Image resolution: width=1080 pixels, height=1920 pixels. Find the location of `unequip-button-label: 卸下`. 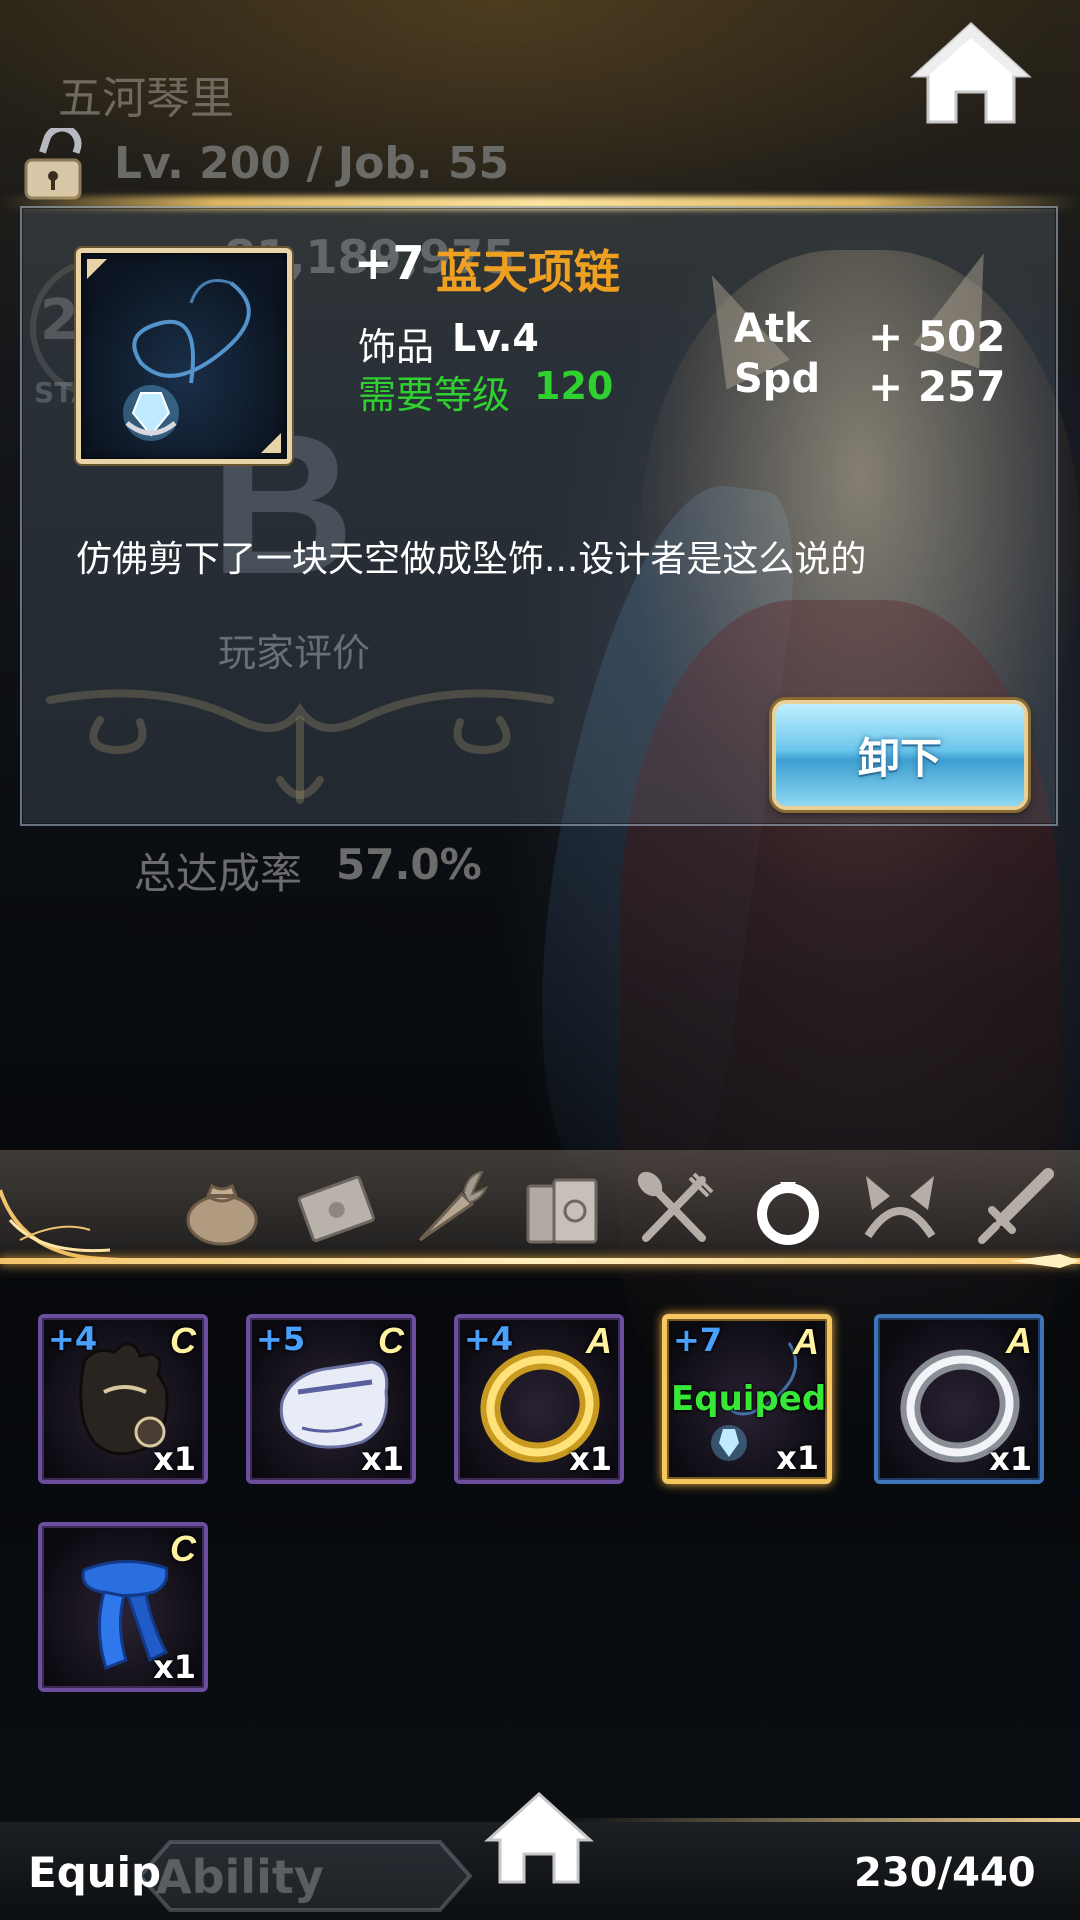

unequip-button-label: 卸下 is located at coordinates (899, 758).